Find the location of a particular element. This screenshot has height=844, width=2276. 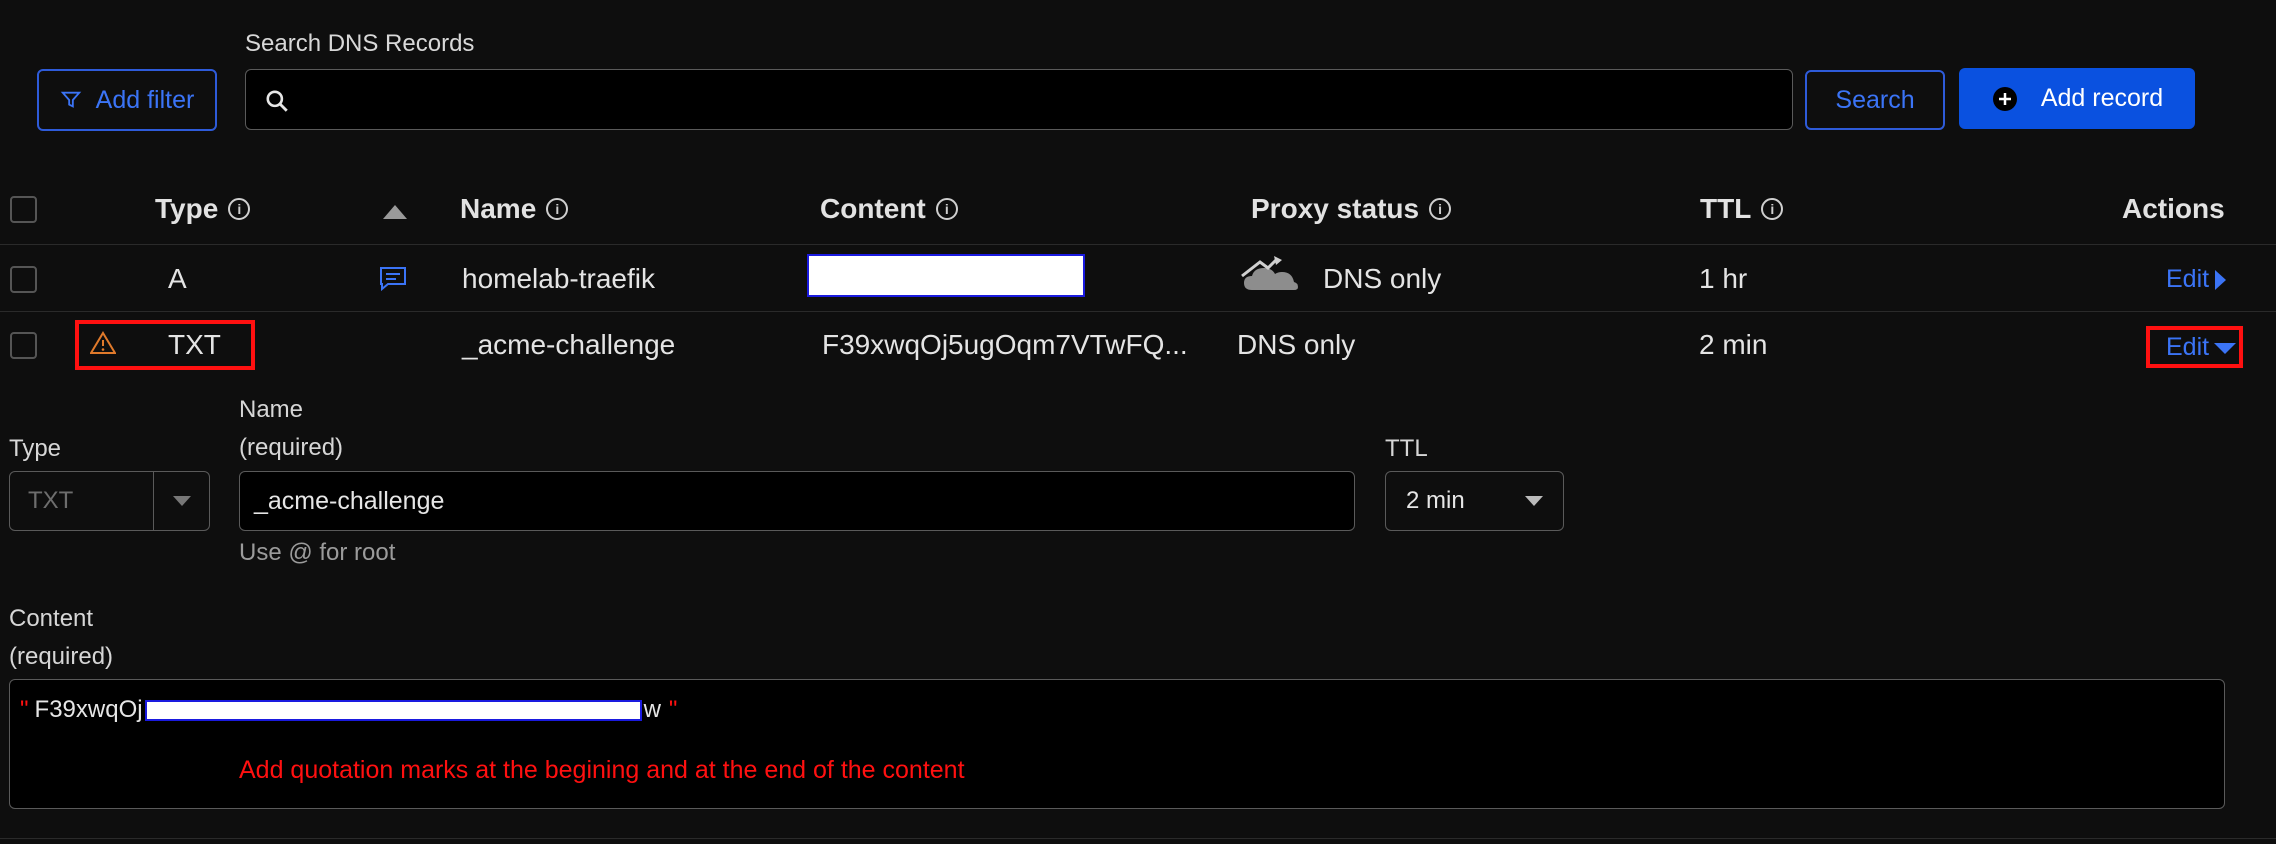

record-type: TXT is located at coordinates (194, 344).